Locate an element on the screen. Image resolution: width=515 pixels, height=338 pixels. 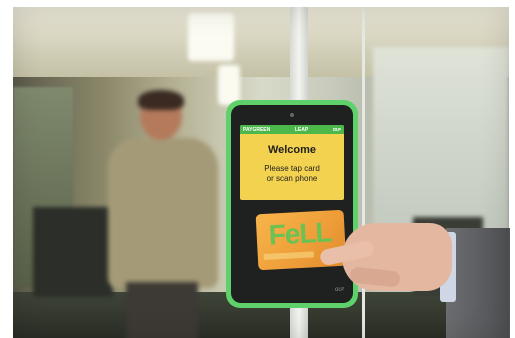
top-right-label: ɑʊᵖ is located at coordinates (336, 129).